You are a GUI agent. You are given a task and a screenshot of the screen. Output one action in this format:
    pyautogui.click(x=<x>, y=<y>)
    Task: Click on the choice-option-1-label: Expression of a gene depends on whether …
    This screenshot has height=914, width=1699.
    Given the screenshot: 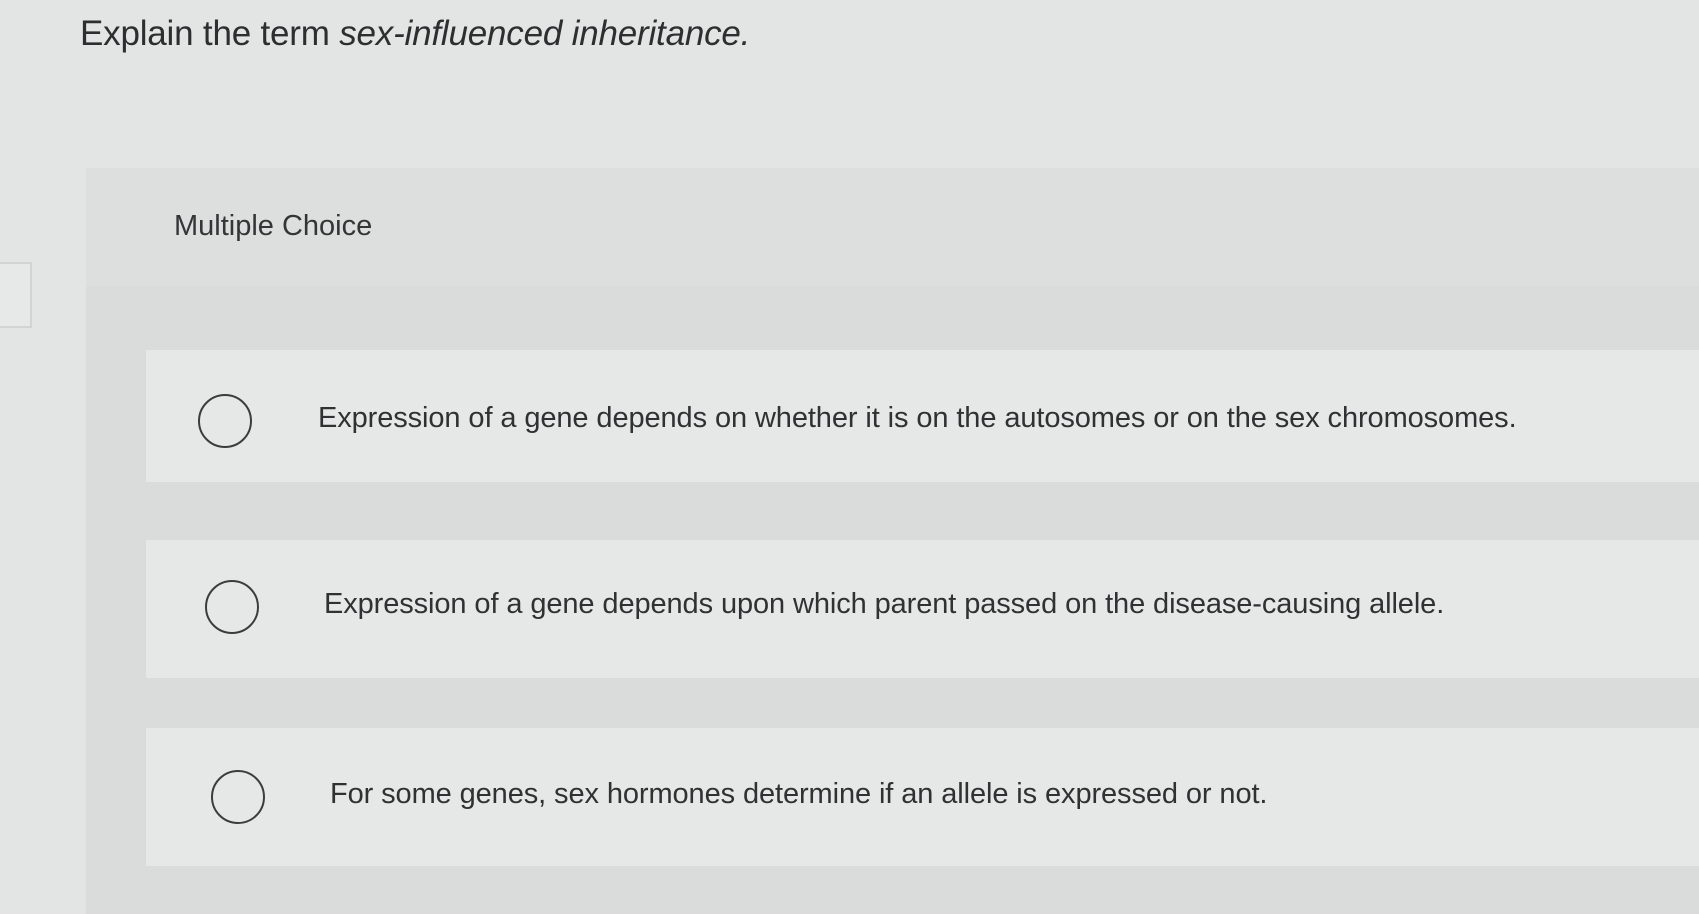 What is the action you would take?
    pyautogui.click(x=917, y=418)
    